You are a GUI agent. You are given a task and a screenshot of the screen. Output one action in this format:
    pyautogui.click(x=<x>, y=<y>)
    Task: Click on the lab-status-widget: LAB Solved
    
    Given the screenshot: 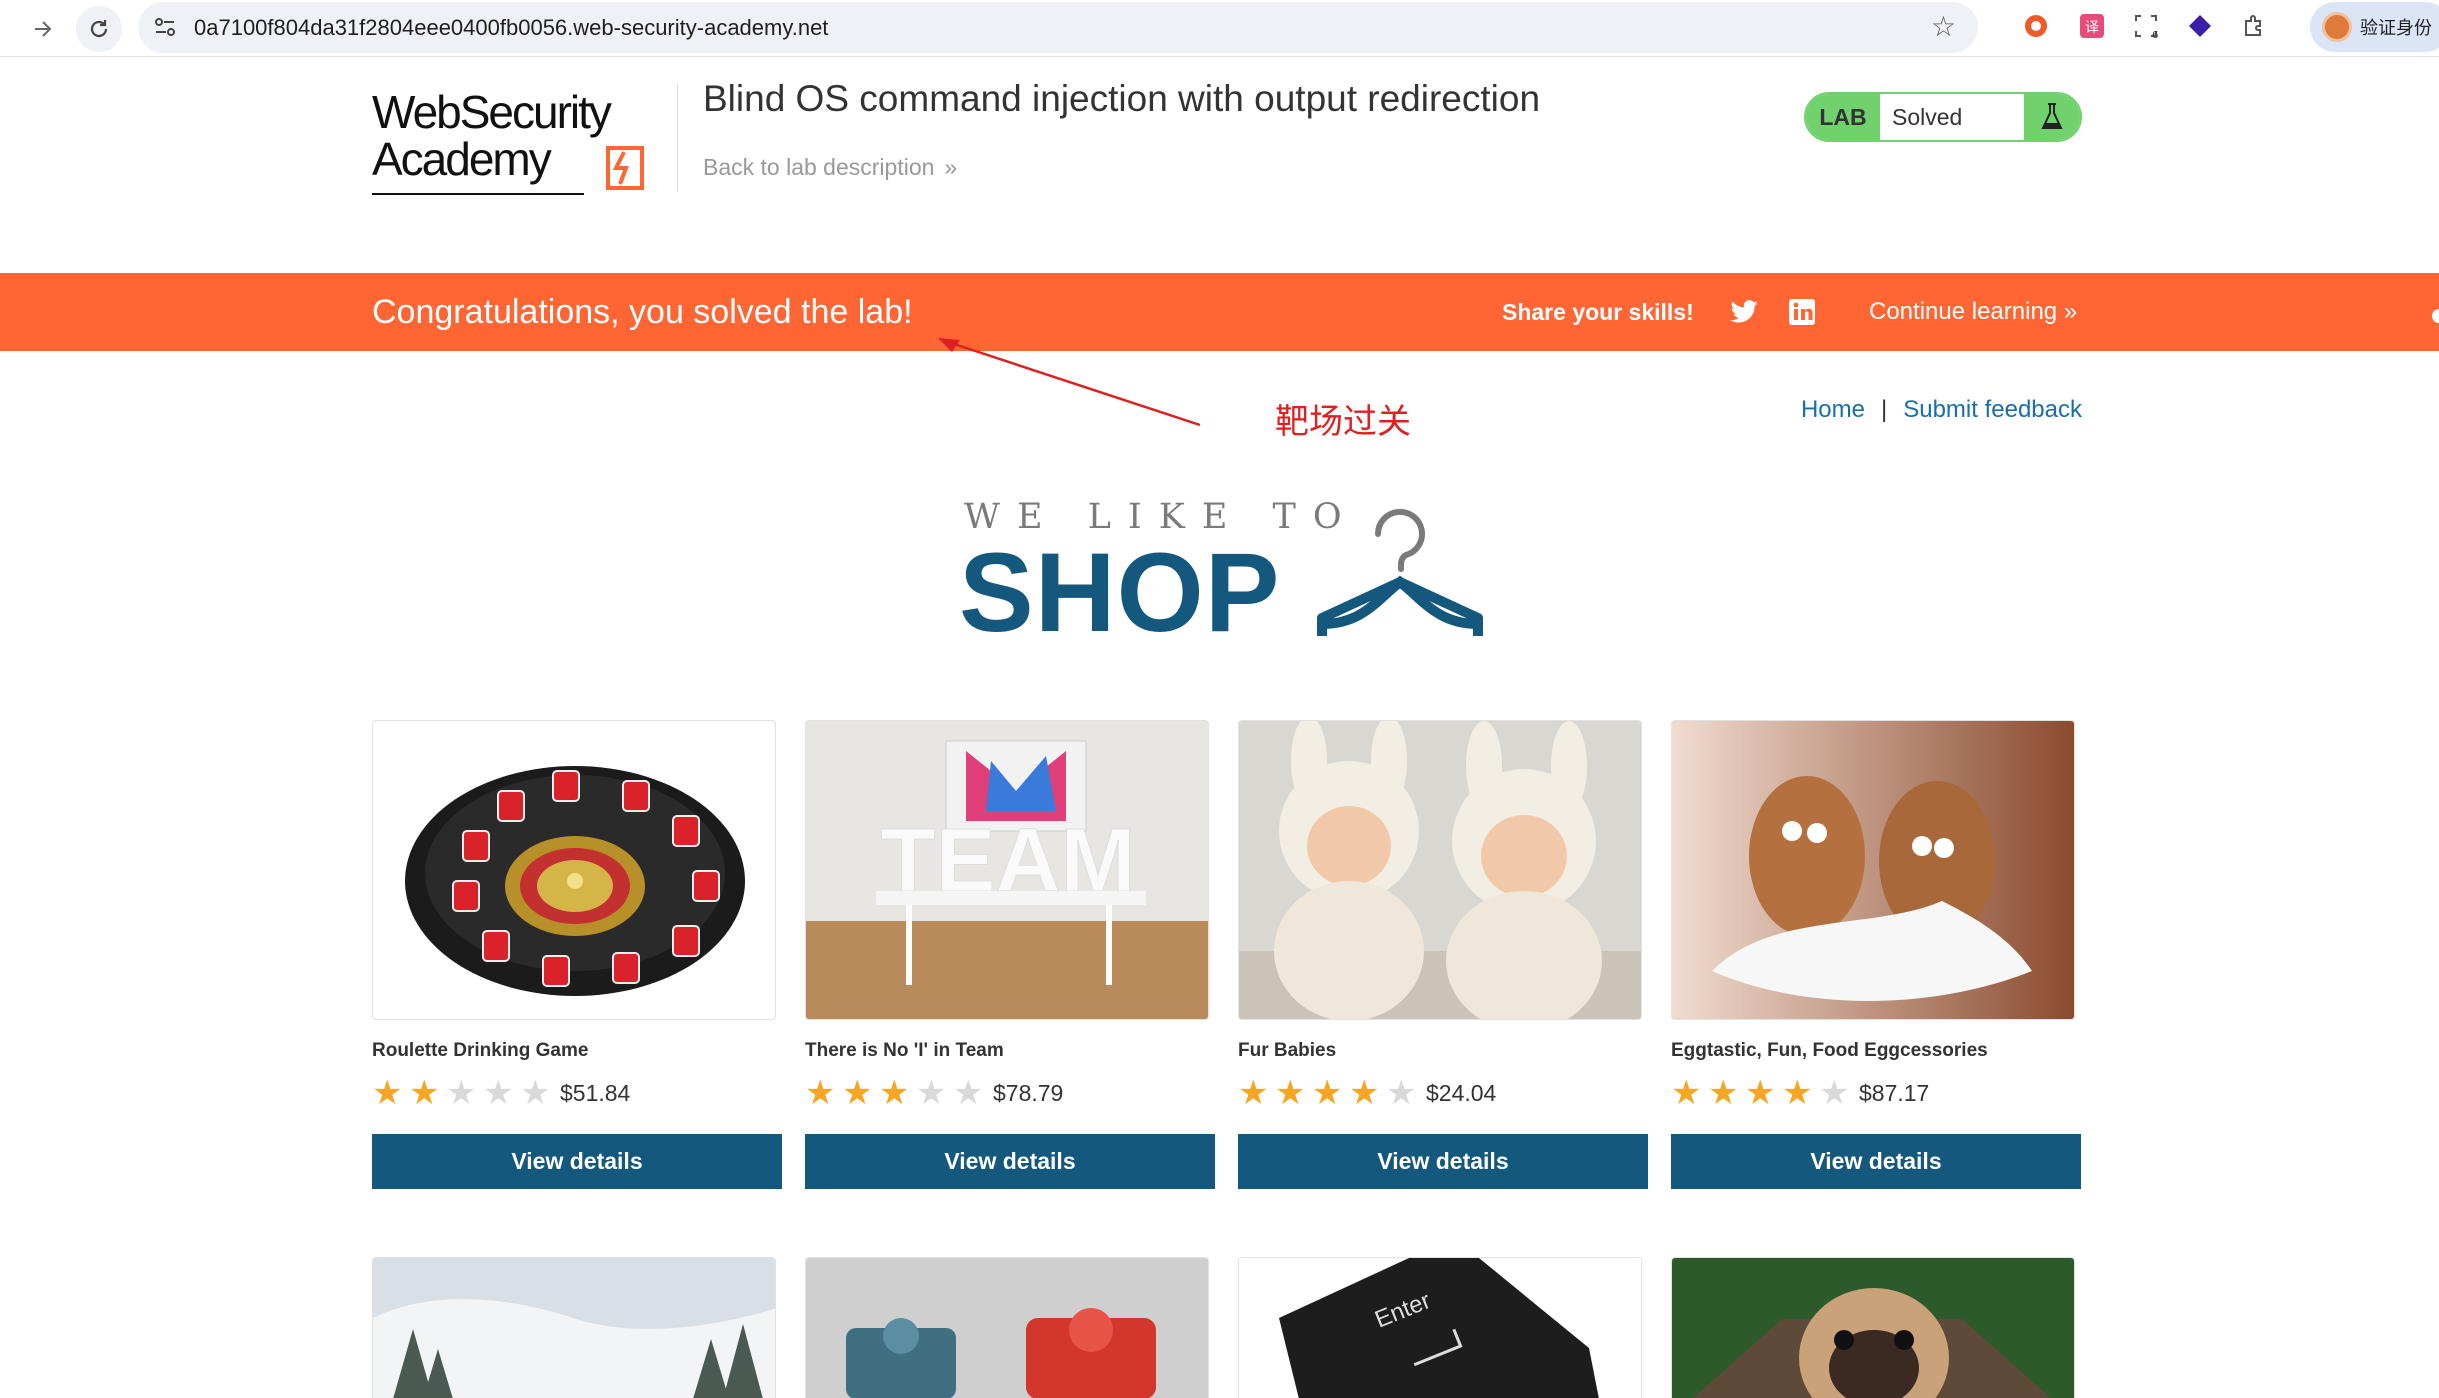 What is the action you would take?
    pyautogui.click(x=1943, y=117)
    